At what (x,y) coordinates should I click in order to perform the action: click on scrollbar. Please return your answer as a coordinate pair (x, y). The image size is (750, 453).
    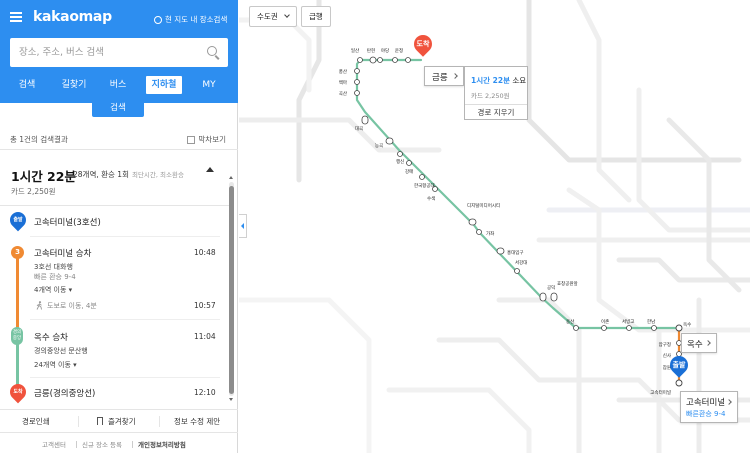
    Looking at the image, I should click on (231, 289).